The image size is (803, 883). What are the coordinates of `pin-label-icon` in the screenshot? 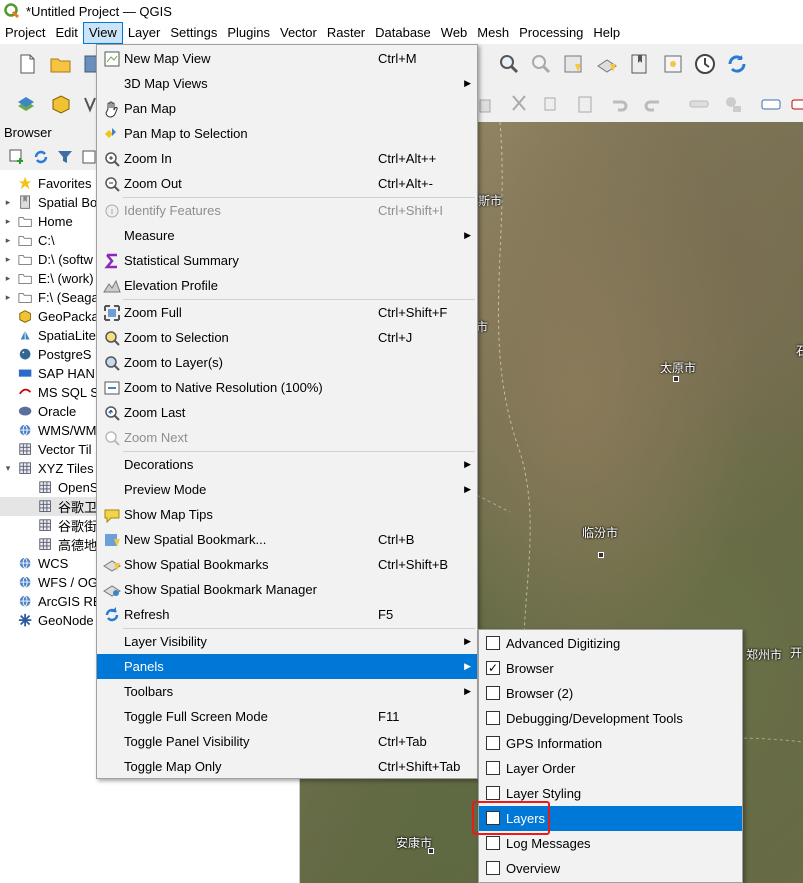 It's located at (733, 104).